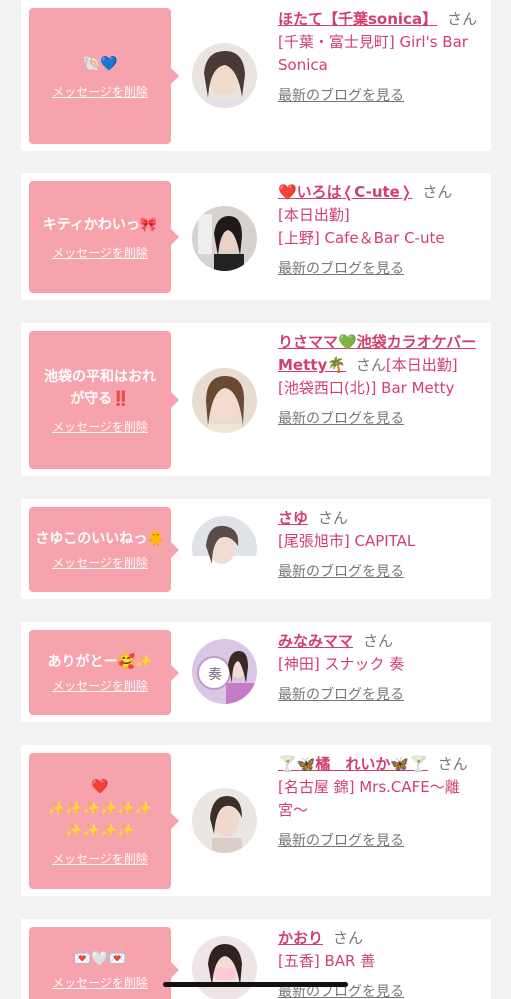 The width and height of the screenshot is (511, 999). What do you see at coordinates (100, 63) in the screenshot?
I see `message-text: 🐚💙` at bounding box center [100, 63].